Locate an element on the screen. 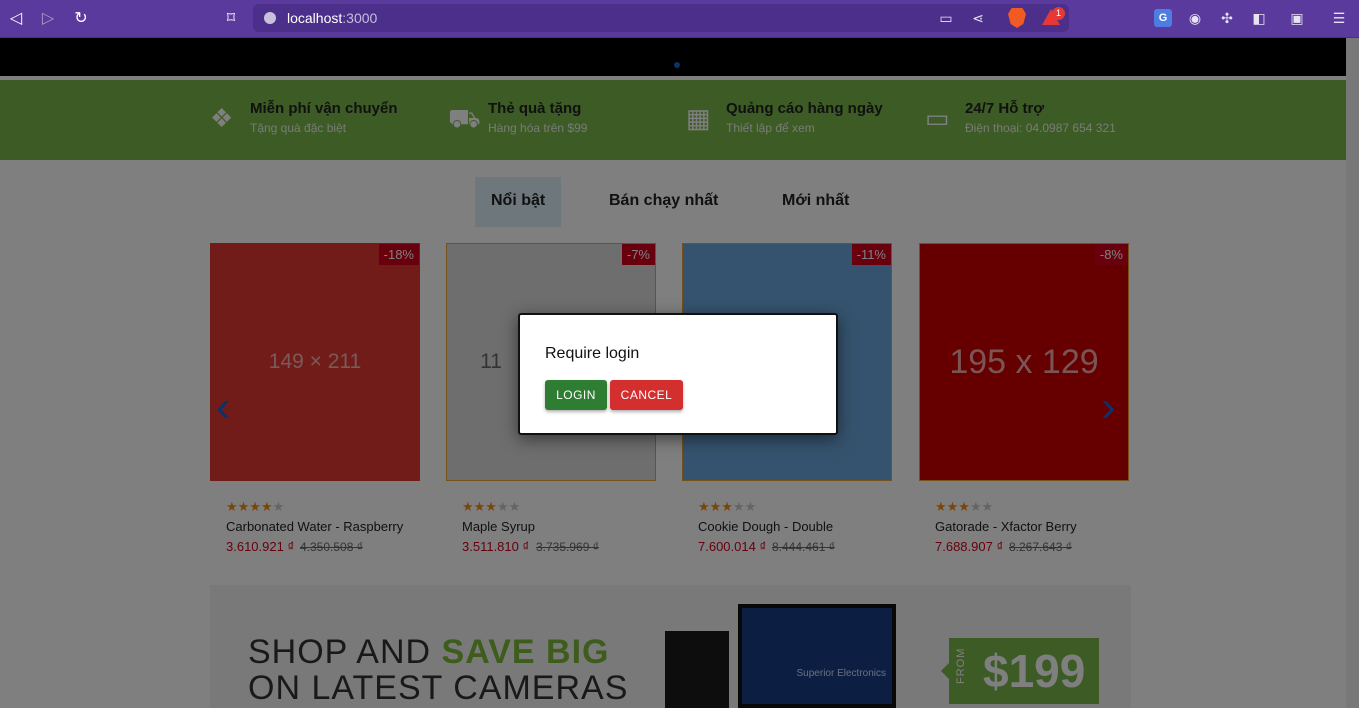  back-icon: ◁ is located at coordinates (16, 19).